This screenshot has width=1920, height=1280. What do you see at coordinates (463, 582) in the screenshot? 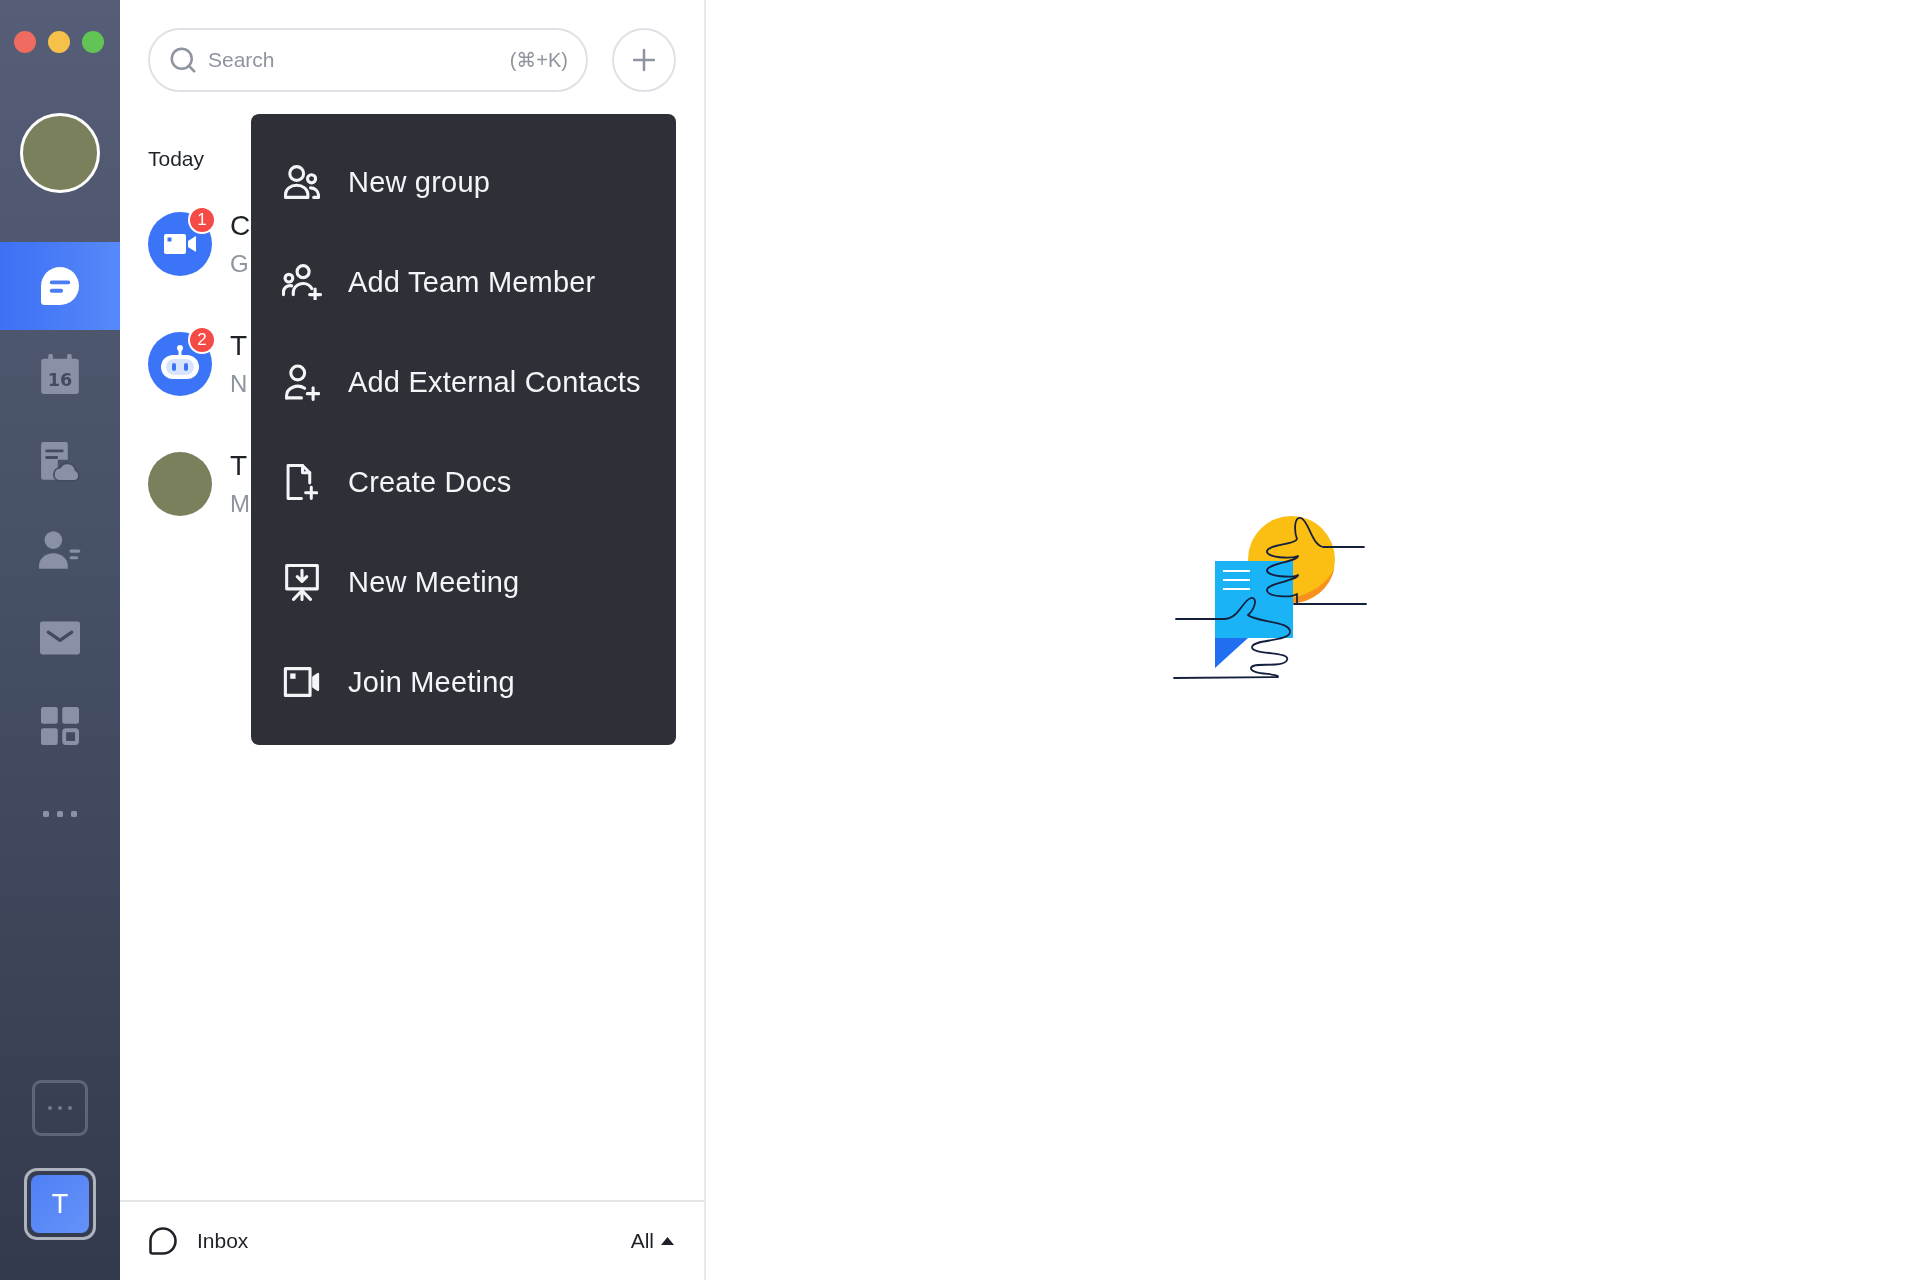
I see `menu-item: New Meeting` at bounding box center [463, 582].